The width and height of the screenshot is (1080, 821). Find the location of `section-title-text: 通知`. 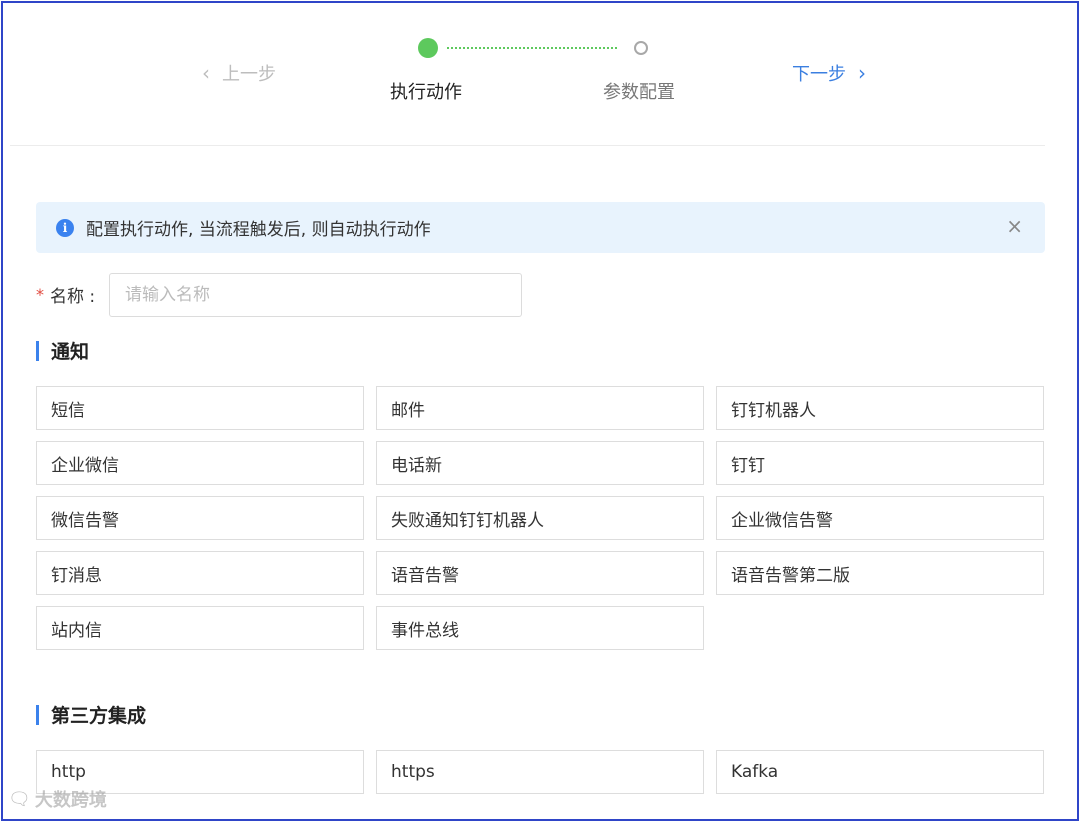

section-title-text: 通知 is located at coordinates (70, 352).